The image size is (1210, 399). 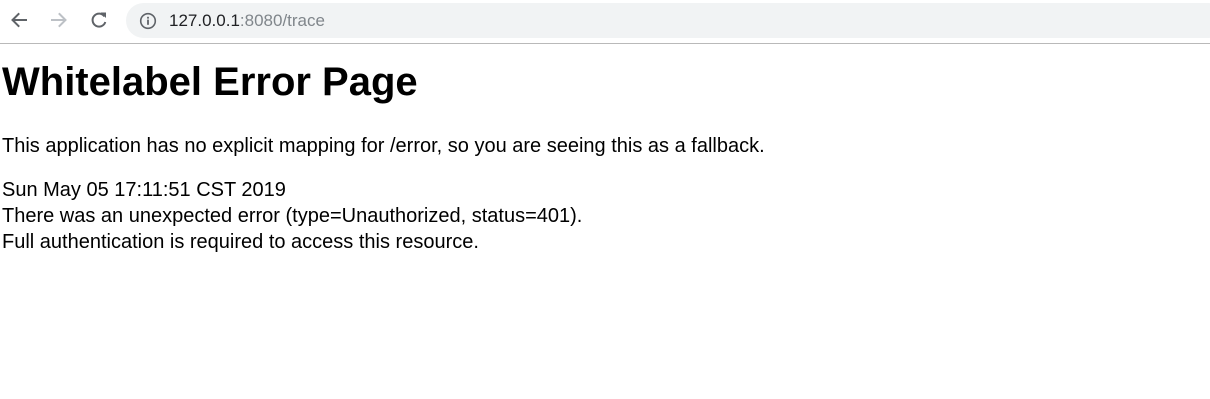 What do you see at coordinates (282, 20) in the screenshot?
I see `url-port-path: :8080/trace` at bounding box center [282, 20].